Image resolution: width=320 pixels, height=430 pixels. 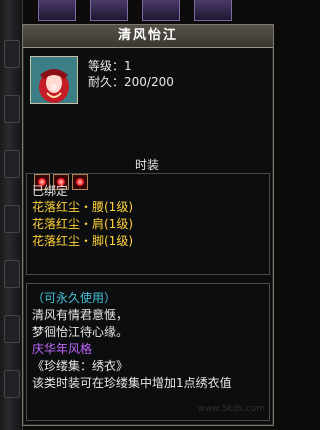 I want to click on set-item: 花落红尘・肩(1级), so click(x=82, y=224).